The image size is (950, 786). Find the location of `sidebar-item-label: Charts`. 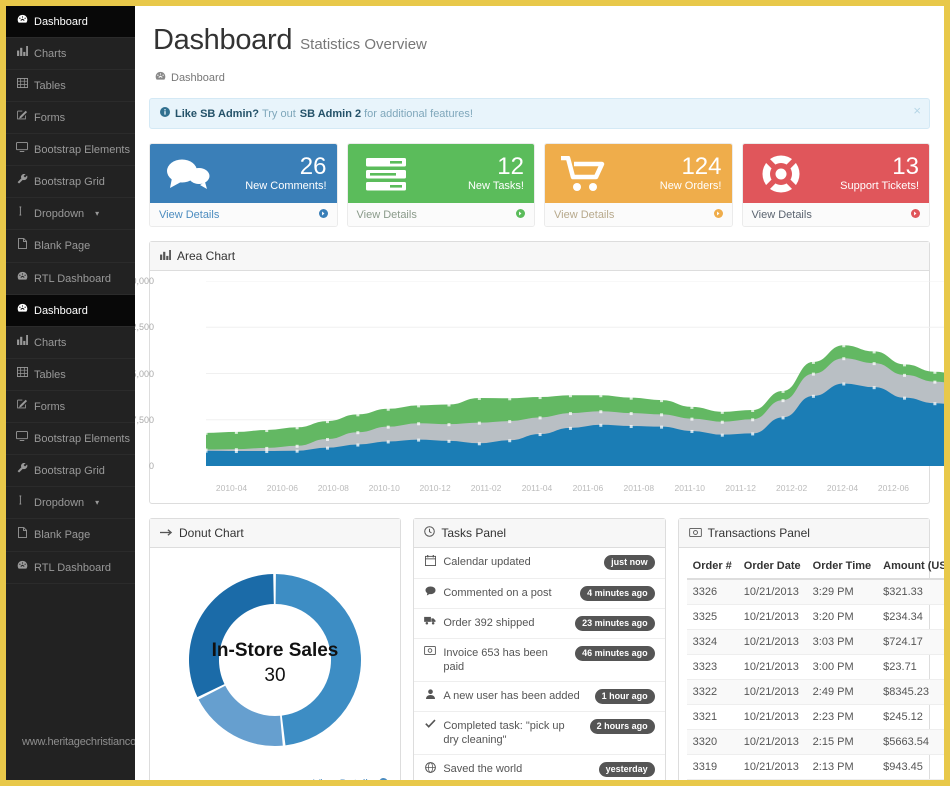

sidebar-item-label: Charts is located at coordinates (50, 342).